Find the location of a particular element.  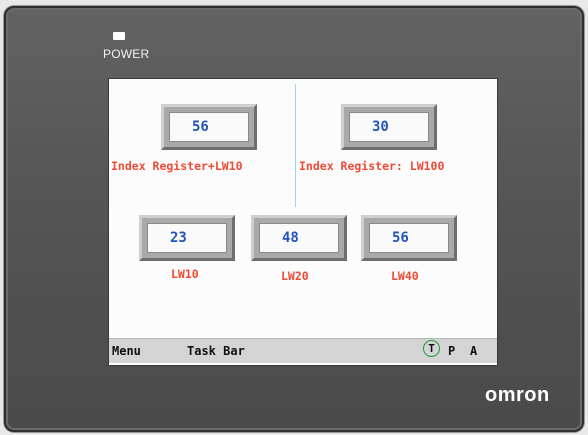

numeric-display-lw40: 56 is located at coordinates (409, 238).